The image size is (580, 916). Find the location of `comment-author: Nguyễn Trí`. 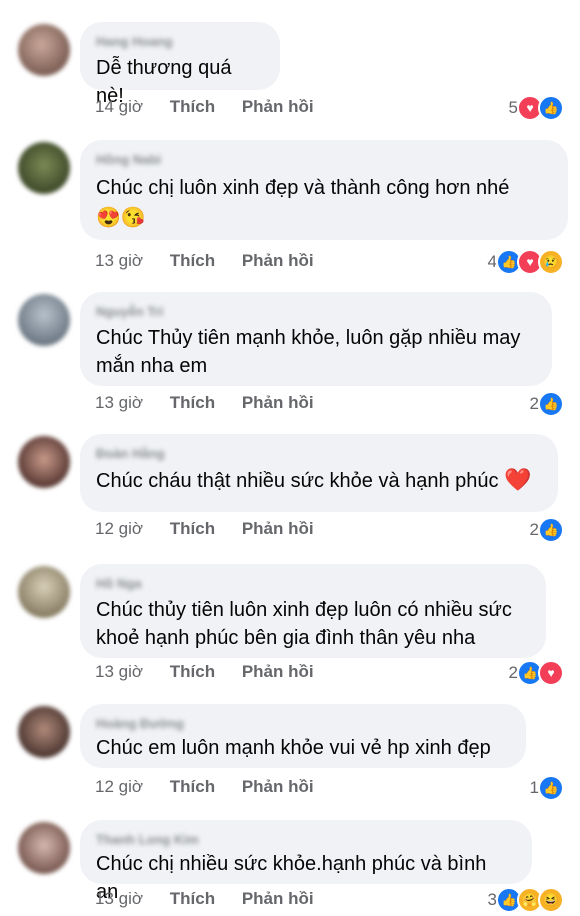

comment-author: Nguyễn Trí is located at coordinates (315, 312).